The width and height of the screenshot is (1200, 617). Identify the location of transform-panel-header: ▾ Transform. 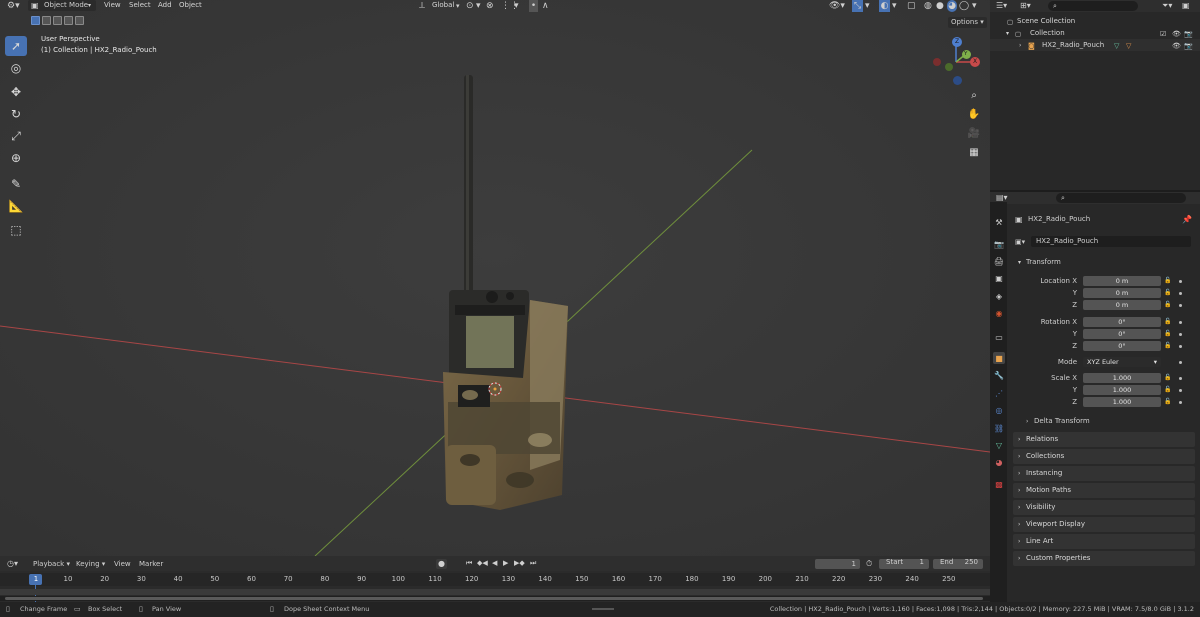
(1104, 262).